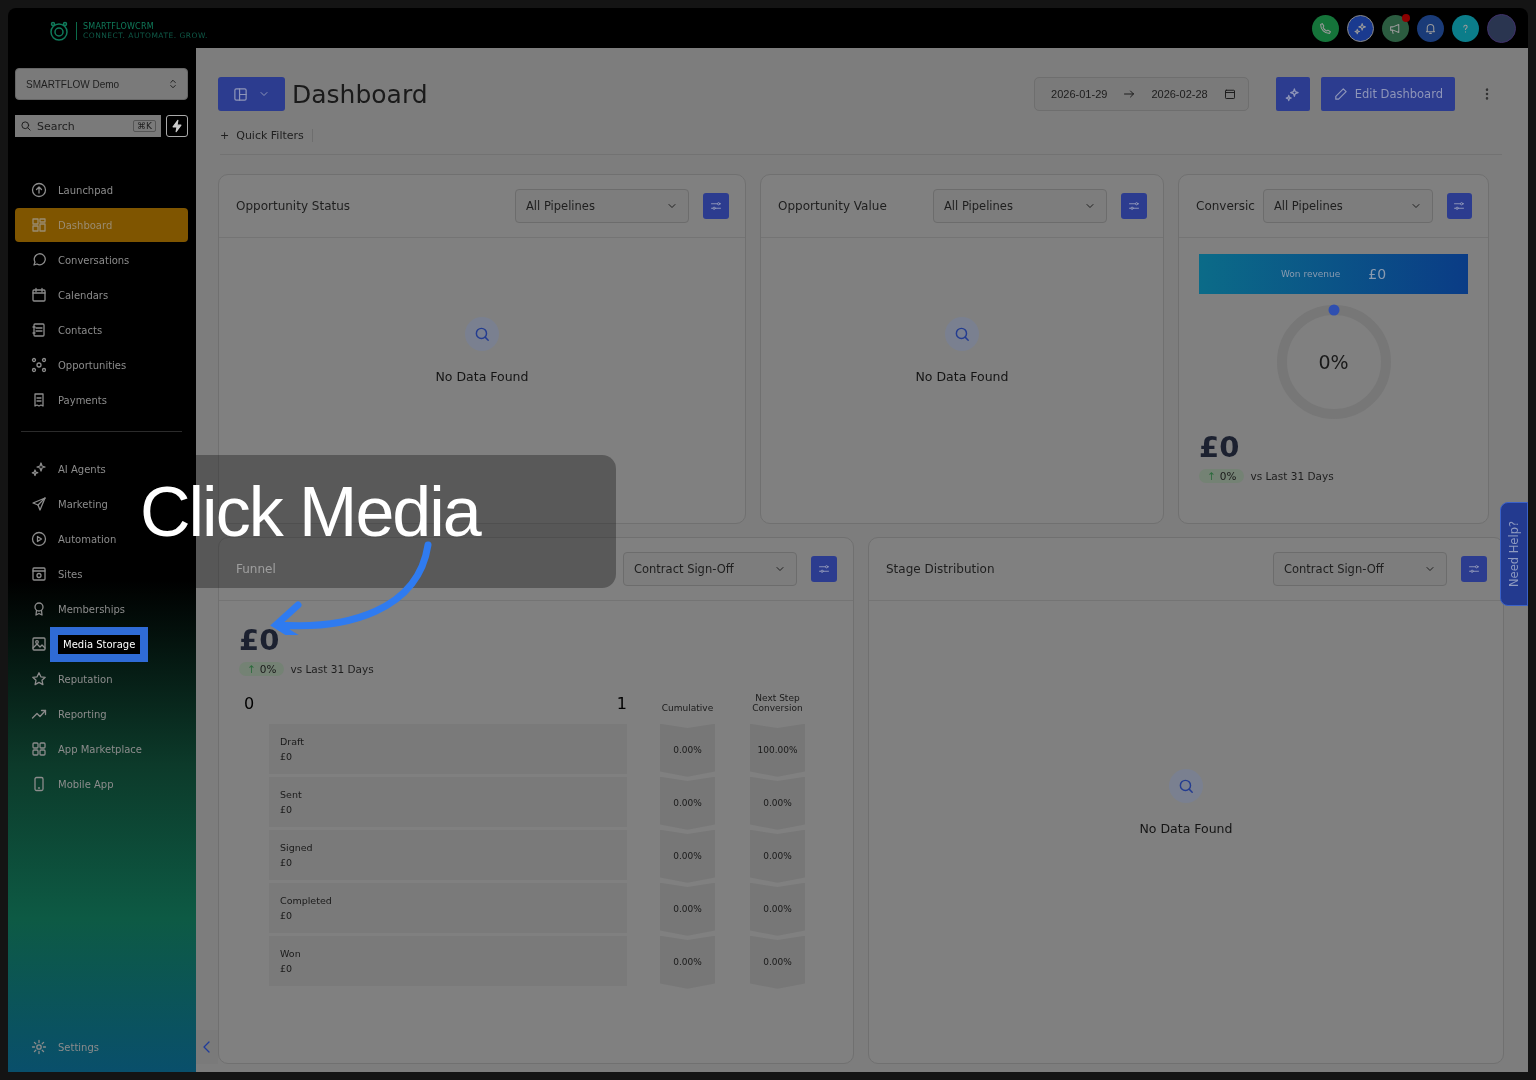  Describe the element at coordinates (1333, 362) in the screenshot. I see `gauge-value: 0%` at that location.